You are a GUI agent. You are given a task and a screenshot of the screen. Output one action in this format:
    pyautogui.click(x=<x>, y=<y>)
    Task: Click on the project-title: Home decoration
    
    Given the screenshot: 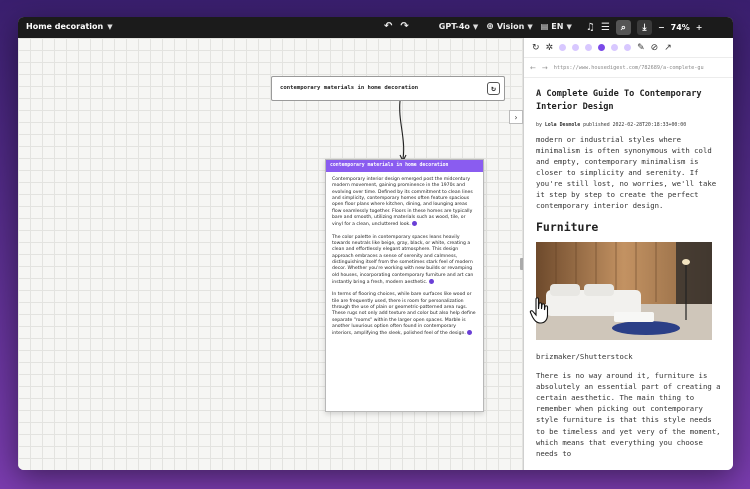 What is the action you would take?
    pyautogui.click(x=65, y=26)
    